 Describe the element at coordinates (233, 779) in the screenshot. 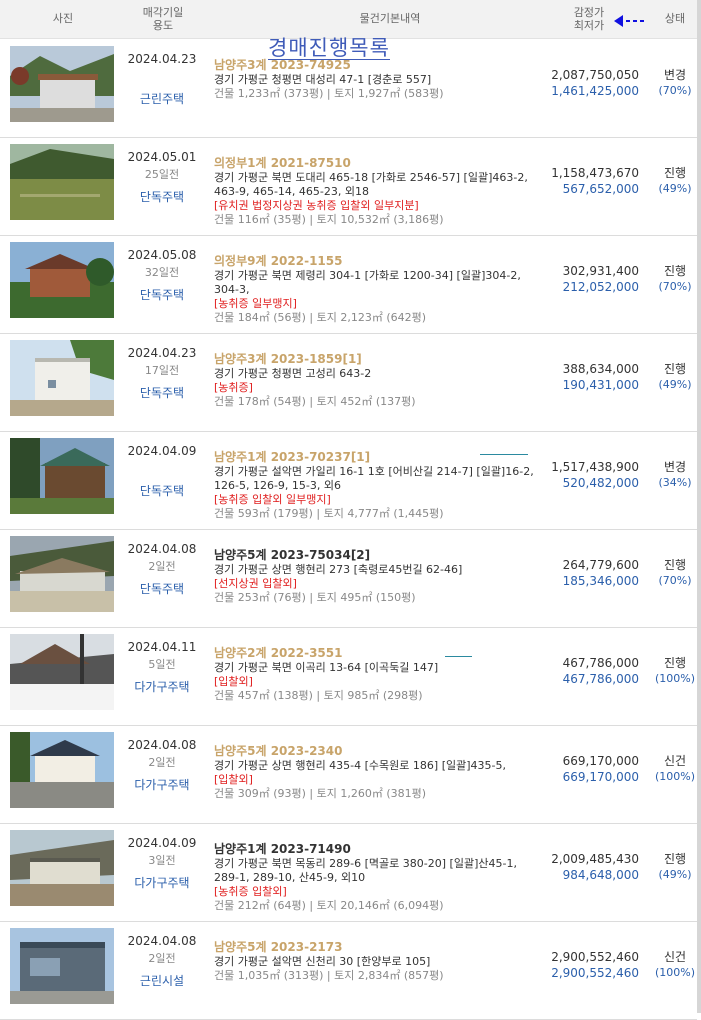

I see `special-tags: [입찰외]` at that location.